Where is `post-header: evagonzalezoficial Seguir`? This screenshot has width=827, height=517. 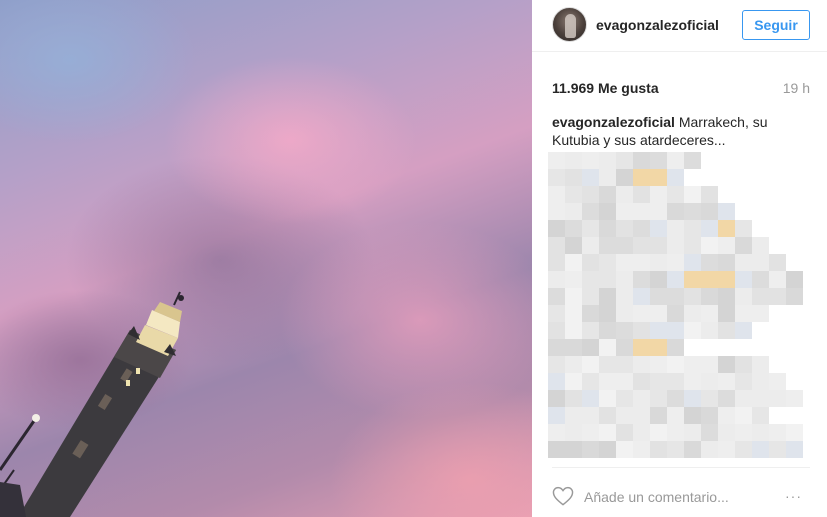
post-header: evagonzalezoficial Seguir is located at coordinates (679, 26).